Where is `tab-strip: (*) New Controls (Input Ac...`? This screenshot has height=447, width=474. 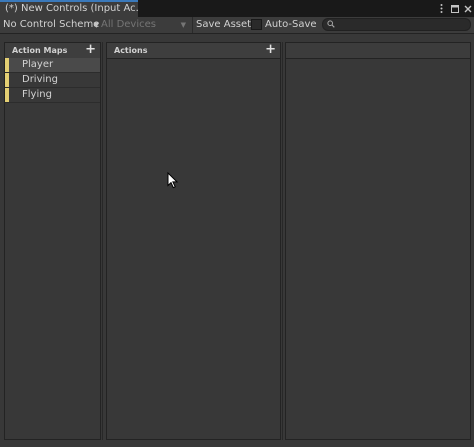 tab-strip: (*) New Controls (Input Ac... is located at coordinates (237, 8).